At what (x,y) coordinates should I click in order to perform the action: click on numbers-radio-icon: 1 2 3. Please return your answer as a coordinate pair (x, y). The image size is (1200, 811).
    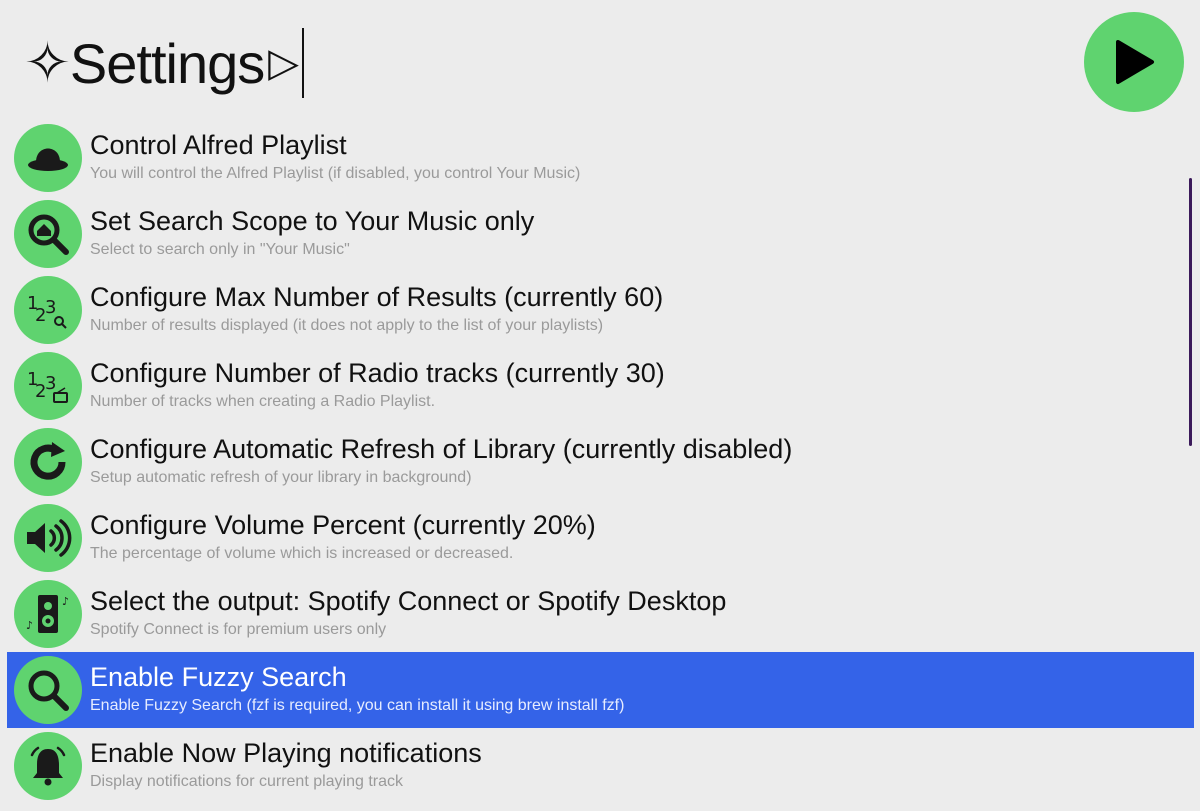
    Looking at the image, I should click on (48, 386).